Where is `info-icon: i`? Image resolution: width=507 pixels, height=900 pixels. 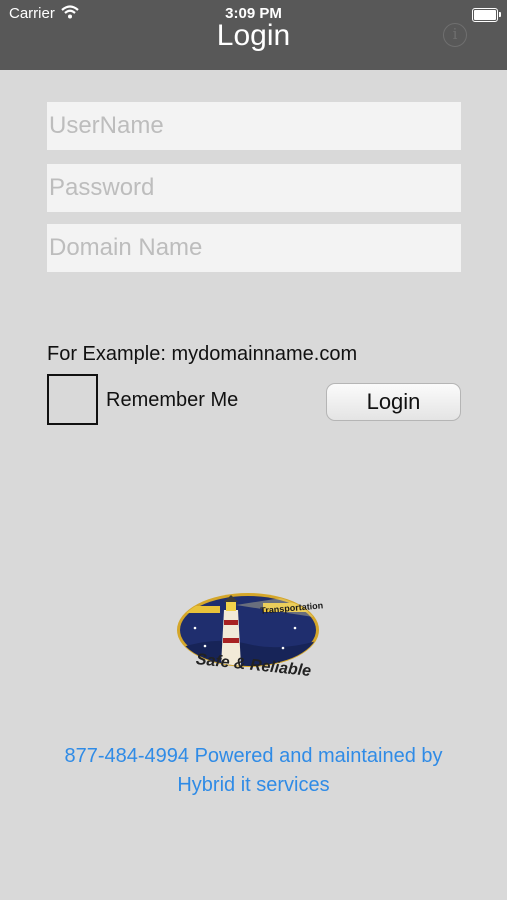 info-icon: i is located at coordinates (455, 35).